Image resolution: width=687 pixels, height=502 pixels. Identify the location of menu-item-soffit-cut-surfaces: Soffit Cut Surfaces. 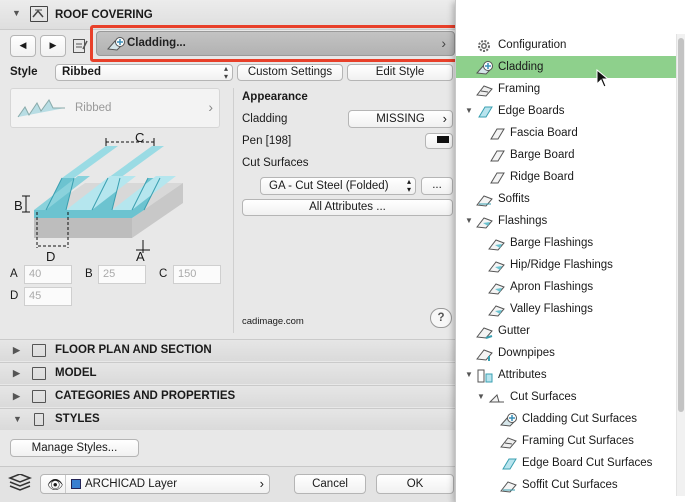
(567, 485).